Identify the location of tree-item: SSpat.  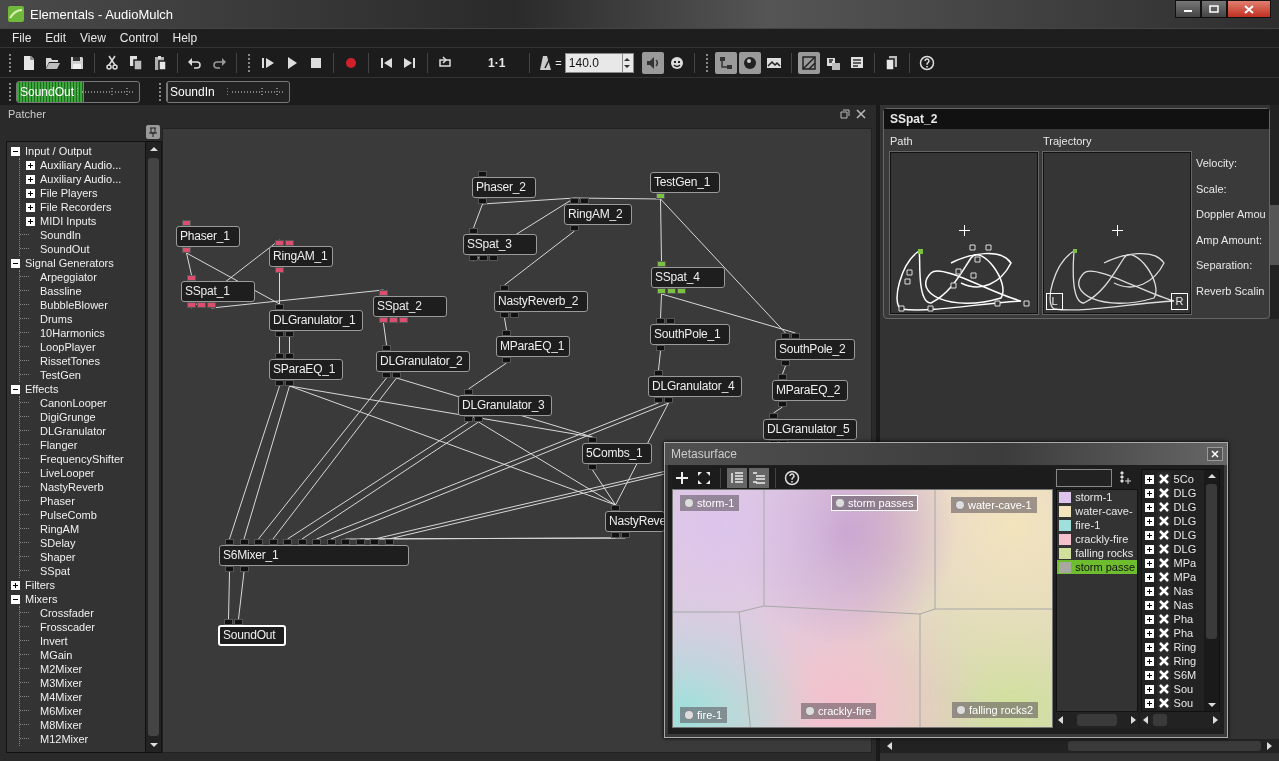
(55, 571).